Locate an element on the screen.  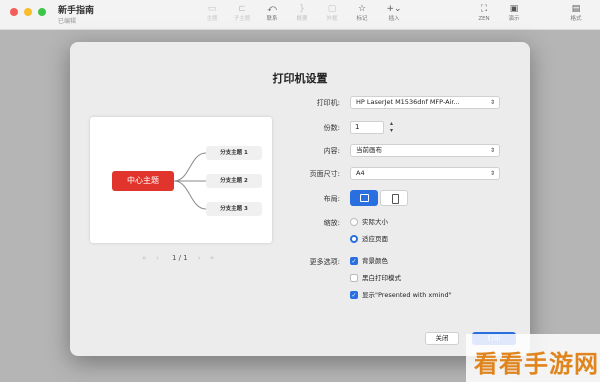
copies-input: 1 is located at coordinates (367, 127).